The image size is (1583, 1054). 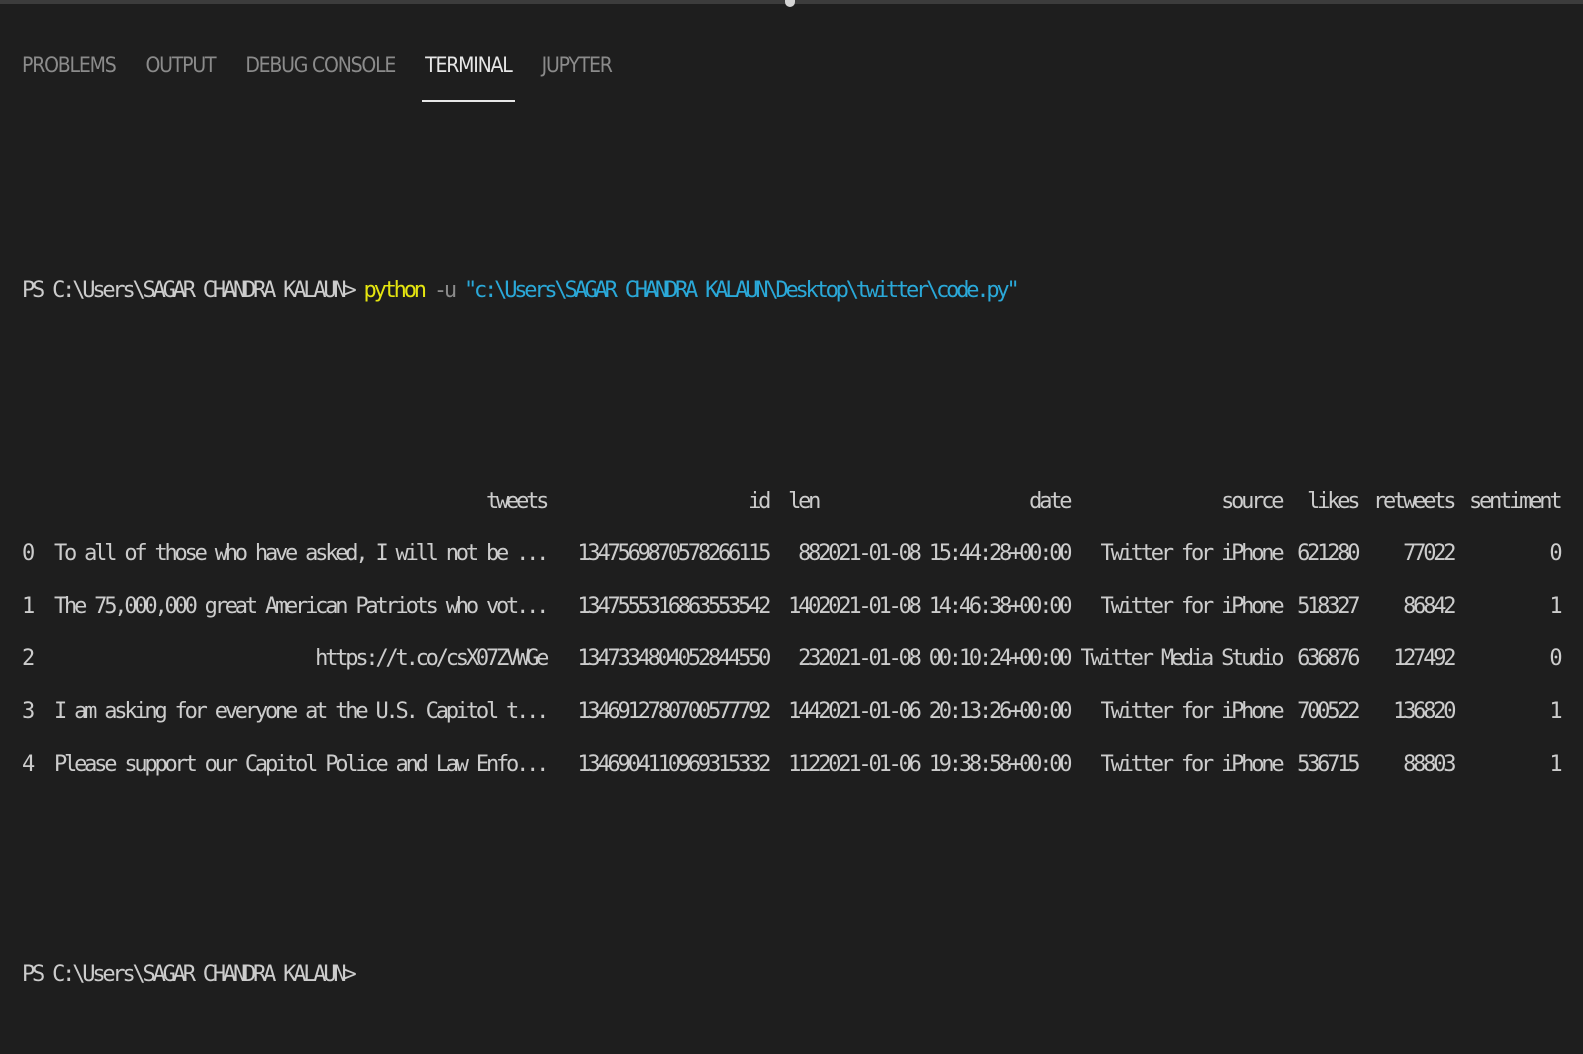 What do you see at coordinates (28, 659) in the screenshot?
I see `row-index: 2` at bounding box center [28, 659].